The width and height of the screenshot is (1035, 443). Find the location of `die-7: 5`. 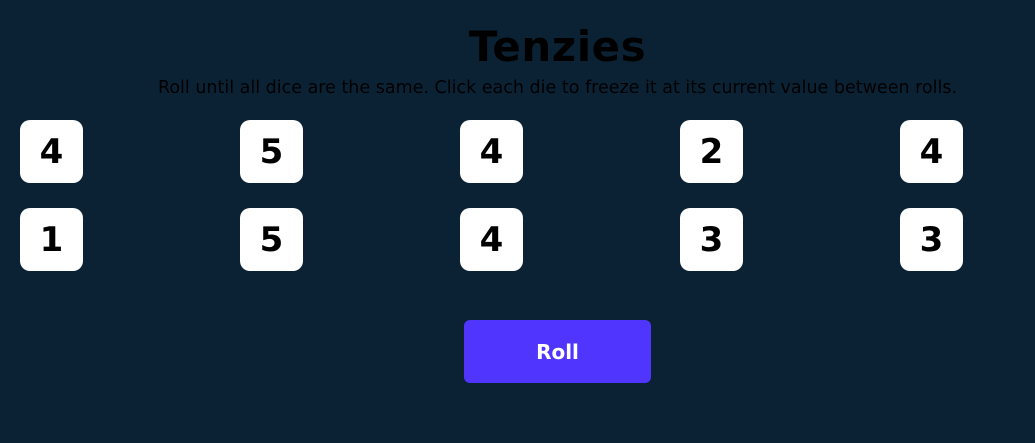

die-7: 5 is located at coordinates (271, 239).